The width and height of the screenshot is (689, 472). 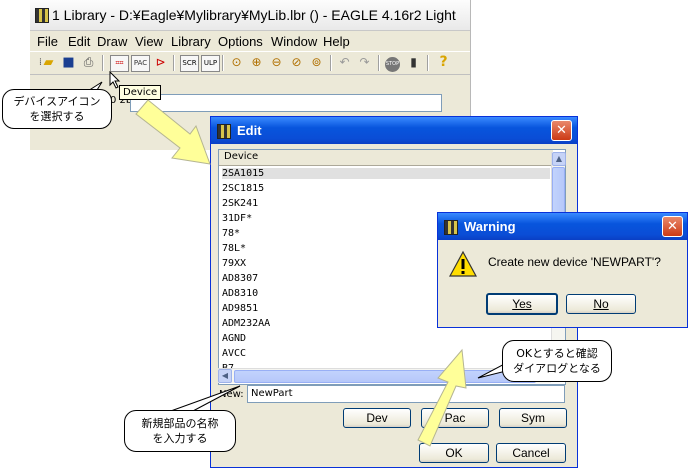 What do you see at coordinates (180, 438) in the screenshot?
I see `callout-line: を入力する` at bounding box center [180, 438].